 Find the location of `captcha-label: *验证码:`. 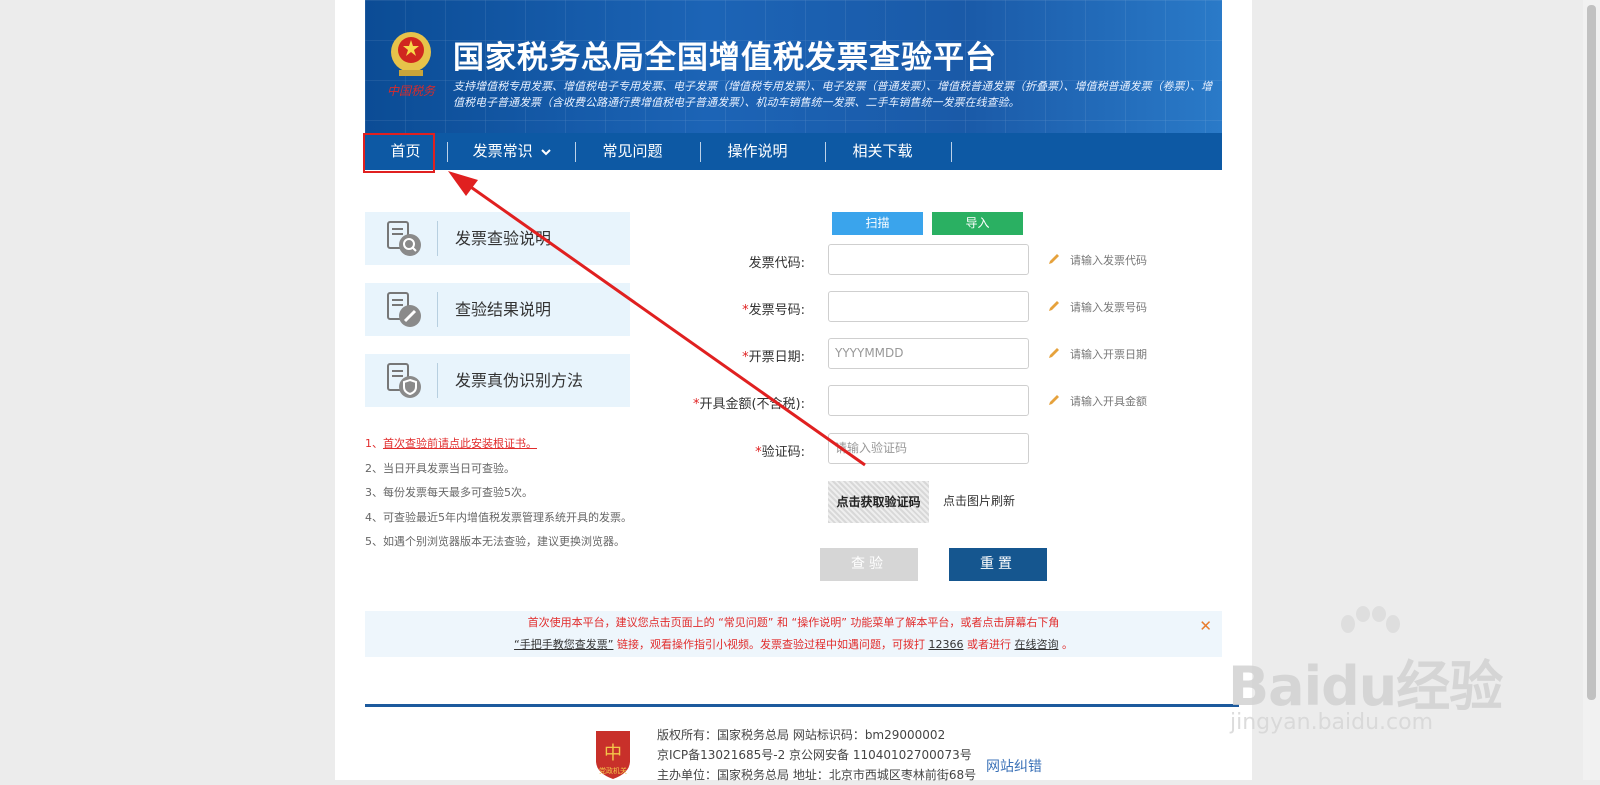

captcha-label: *验证码: is located at coordinates (780, 452).